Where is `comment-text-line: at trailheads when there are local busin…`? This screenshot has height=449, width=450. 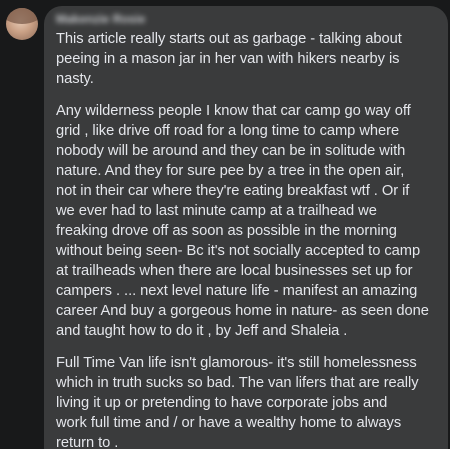
comment-text-line: at trailheads when there are local busin… is located at coordinates (234, 271).